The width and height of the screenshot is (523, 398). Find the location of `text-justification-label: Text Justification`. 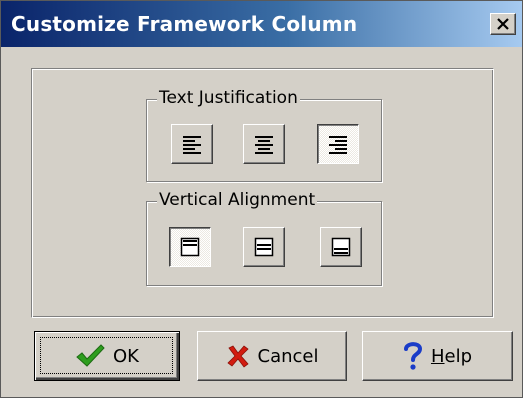

text-justification-label: Text Justification is located at coordinates (228, 98).